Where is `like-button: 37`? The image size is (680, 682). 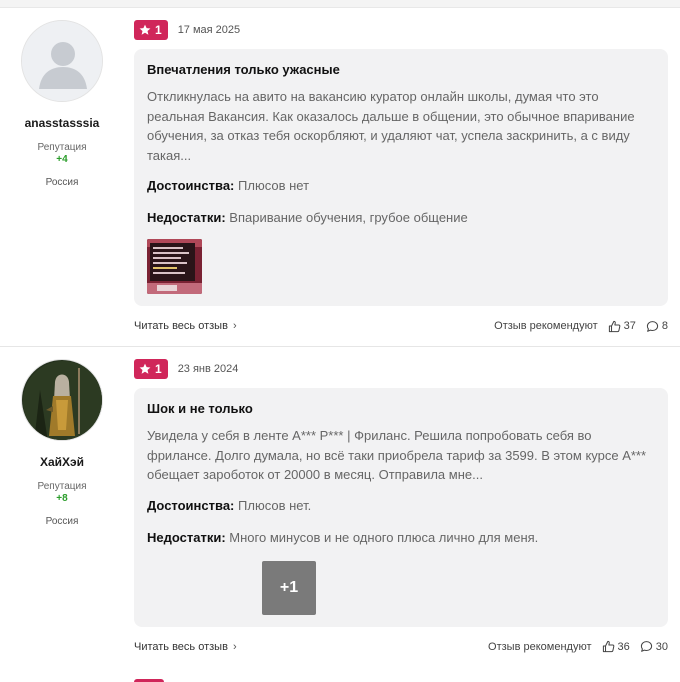
like-button: 37 is located at coordinates (622, 326).